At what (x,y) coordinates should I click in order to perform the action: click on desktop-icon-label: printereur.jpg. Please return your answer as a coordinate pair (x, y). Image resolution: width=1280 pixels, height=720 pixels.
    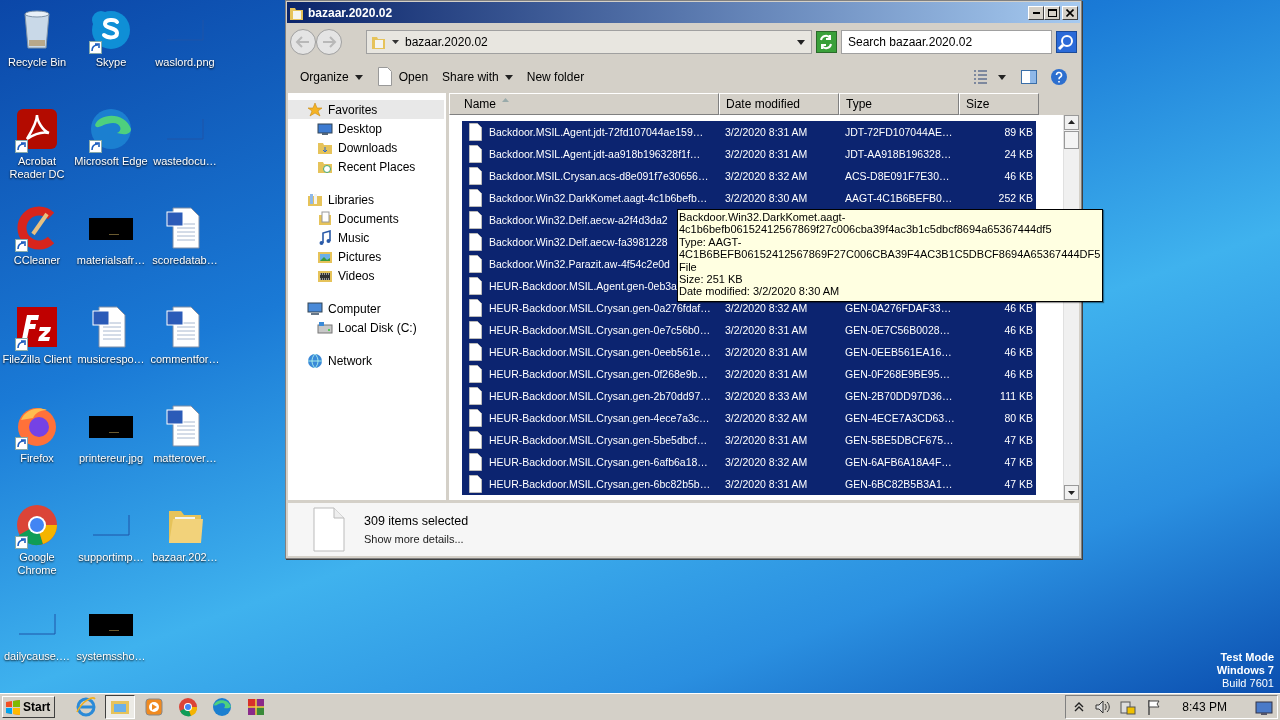
    Looking at the image, I should click on (111, 458).